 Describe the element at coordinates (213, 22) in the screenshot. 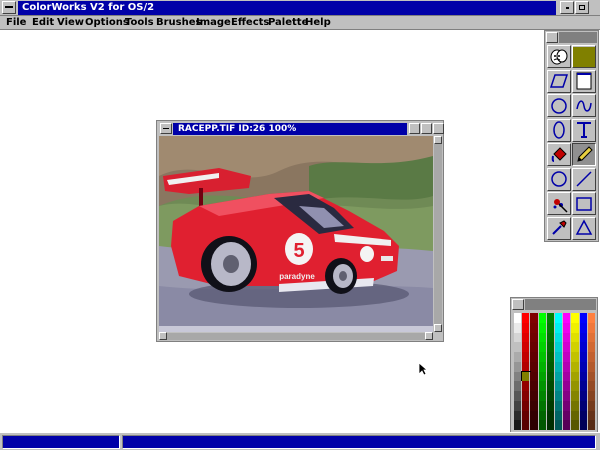

I see `menu-image: Image` at that location.